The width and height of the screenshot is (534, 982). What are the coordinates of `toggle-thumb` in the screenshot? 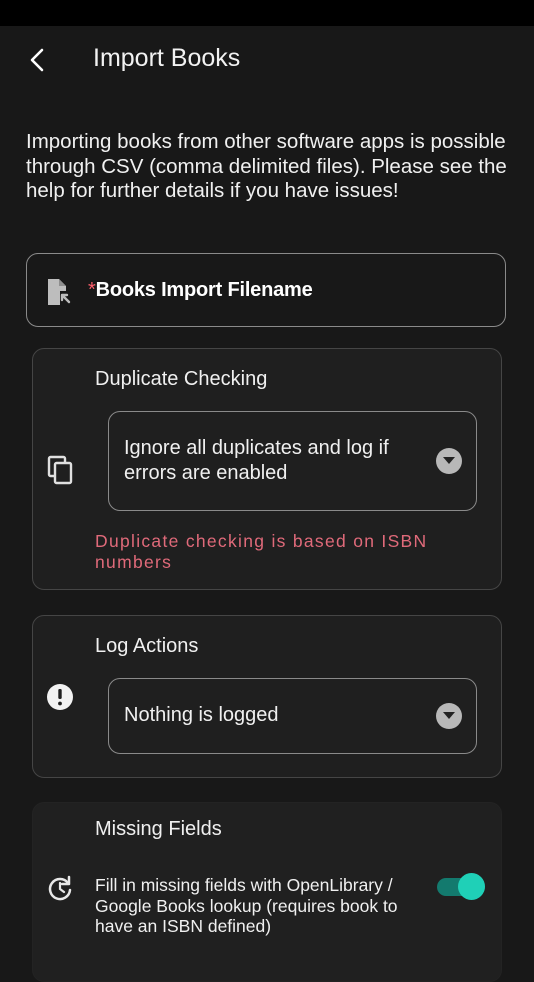 It's located at (471, 886).